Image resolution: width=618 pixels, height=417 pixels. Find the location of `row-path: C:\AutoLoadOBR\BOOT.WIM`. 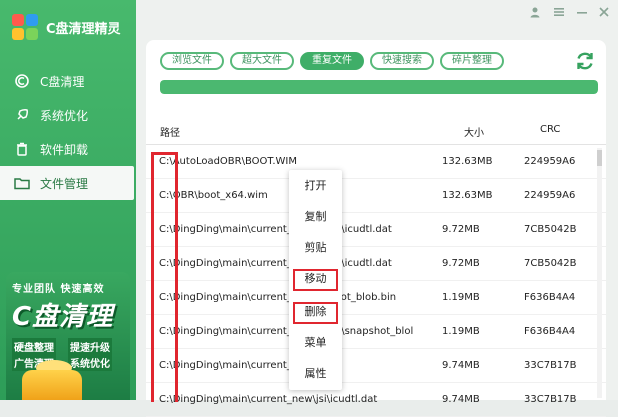

row-path: C:\AutoLoadOBR\BOOT.WIM is located at coordinates (228, 161).